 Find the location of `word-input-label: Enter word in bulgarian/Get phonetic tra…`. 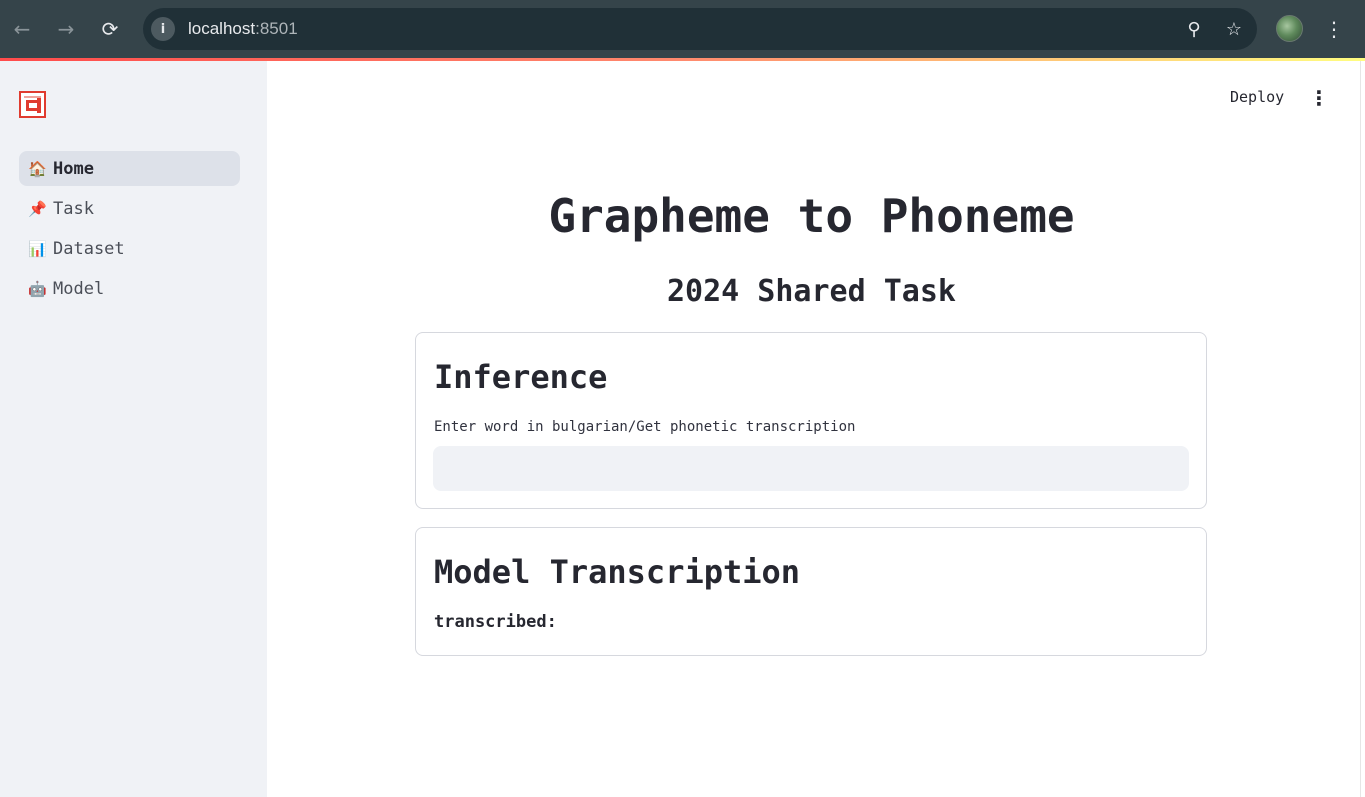

word-input-label: Enter word in bulgarian/Get phonetic tra… is located at coordinates (645, 427).